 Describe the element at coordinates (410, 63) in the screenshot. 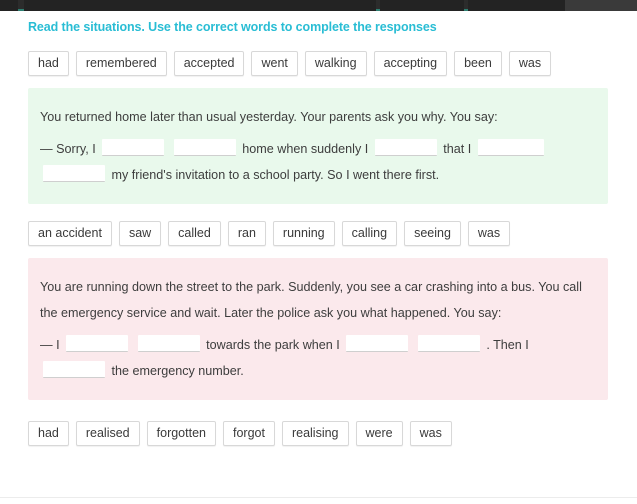

I see `word-chip: accepting` at that location.